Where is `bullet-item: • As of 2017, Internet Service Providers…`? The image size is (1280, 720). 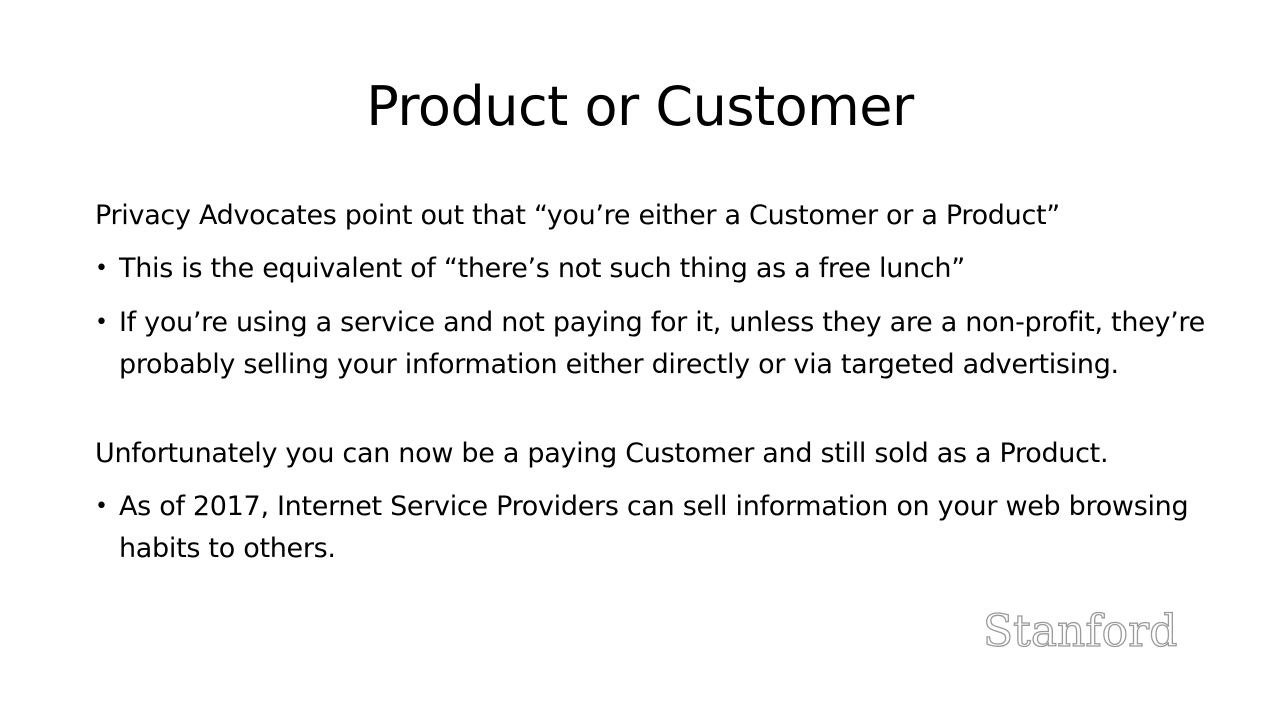 bullet-item: • As of 2017, Internet Service Providers… is located at coordinates (650, 528).